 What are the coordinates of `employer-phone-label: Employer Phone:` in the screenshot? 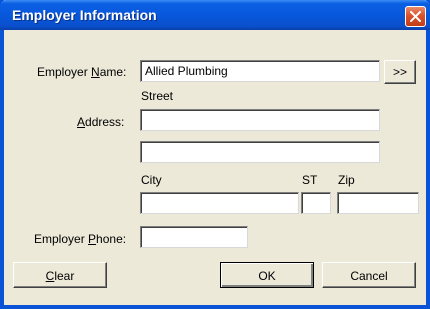 It's located at (80, 239).